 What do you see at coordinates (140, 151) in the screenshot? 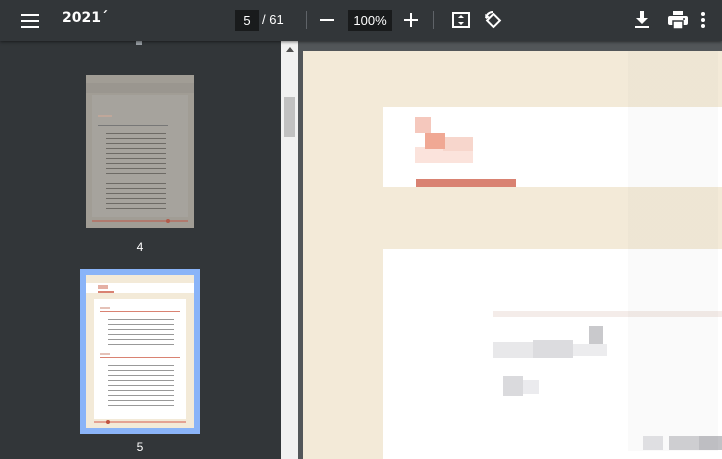
I see `thumbnail-page-4-image` at bounding box center [140, 151].